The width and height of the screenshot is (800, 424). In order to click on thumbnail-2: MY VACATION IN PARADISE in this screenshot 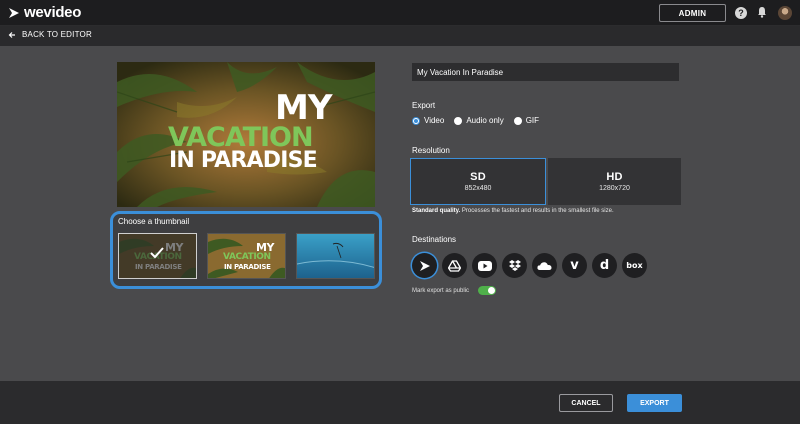, I will do `click(246, 256)`.